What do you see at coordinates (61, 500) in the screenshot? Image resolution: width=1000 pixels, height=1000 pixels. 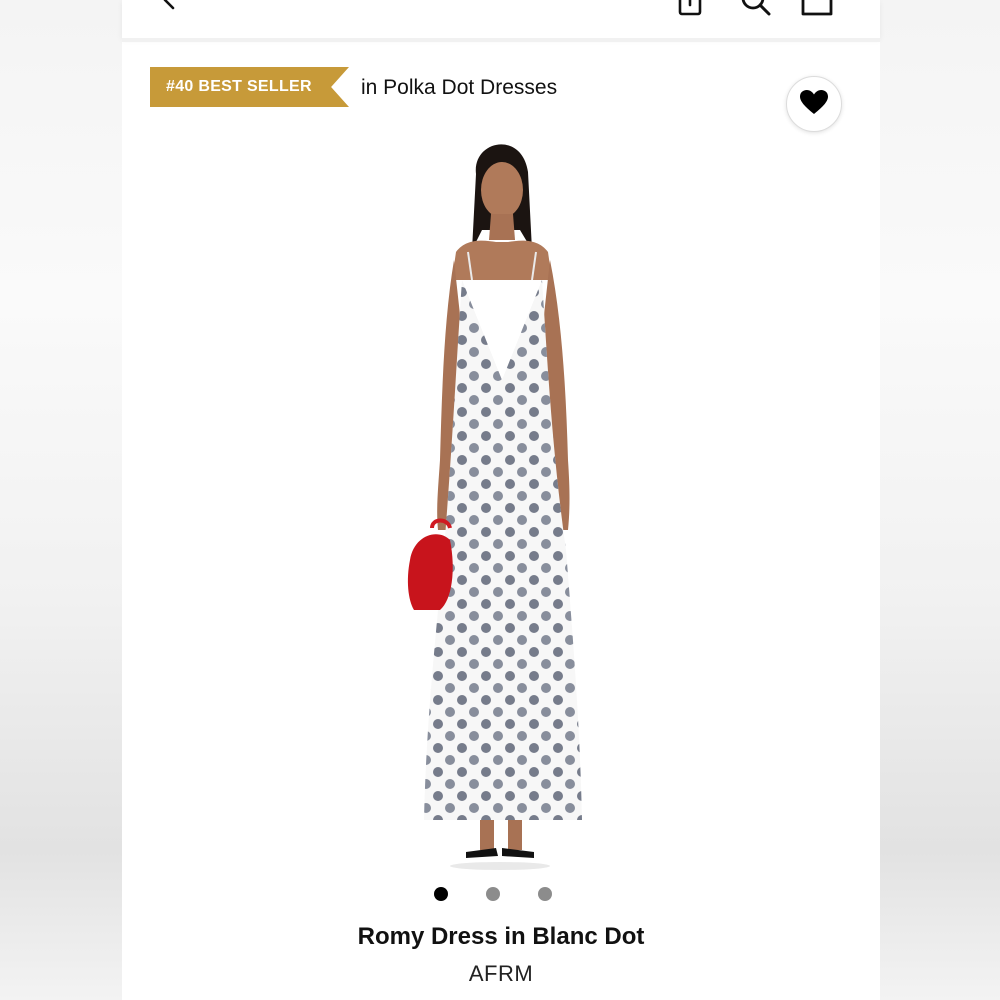 I see `background-blur-left` at bounding box center [61, 500].